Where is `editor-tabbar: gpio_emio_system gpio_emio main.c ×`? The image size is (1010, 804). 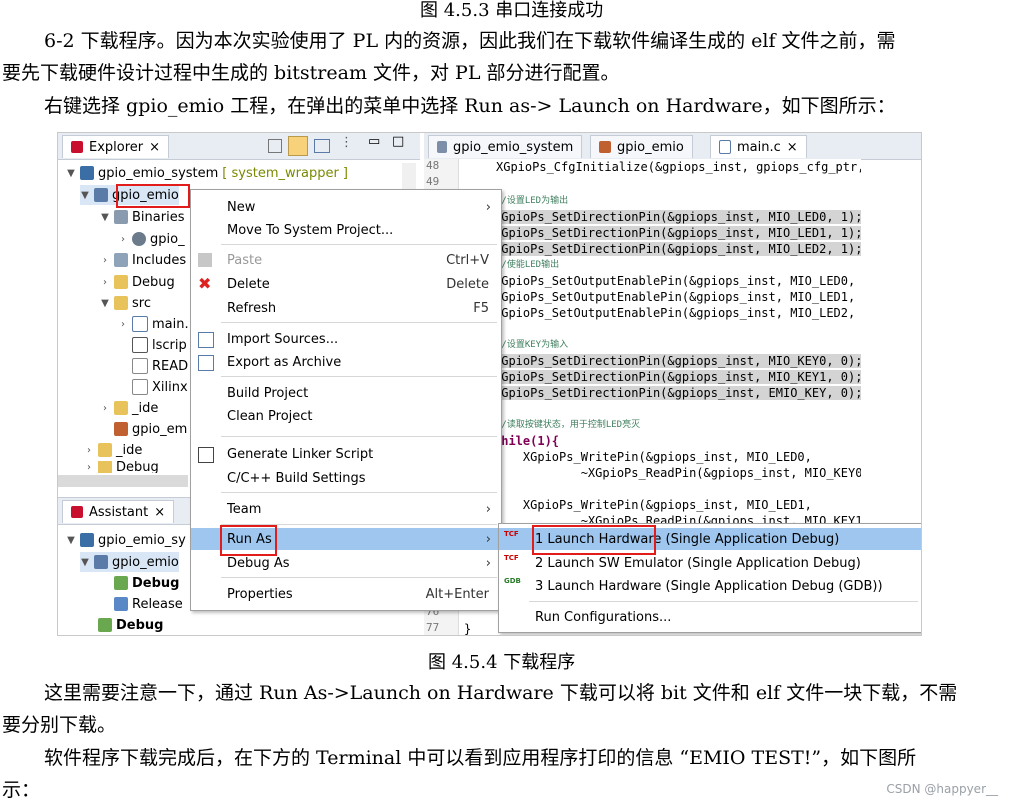 editor-tabbar: gpio_emio_system gpio_emio main.c × is located at coordinates (672, 146).